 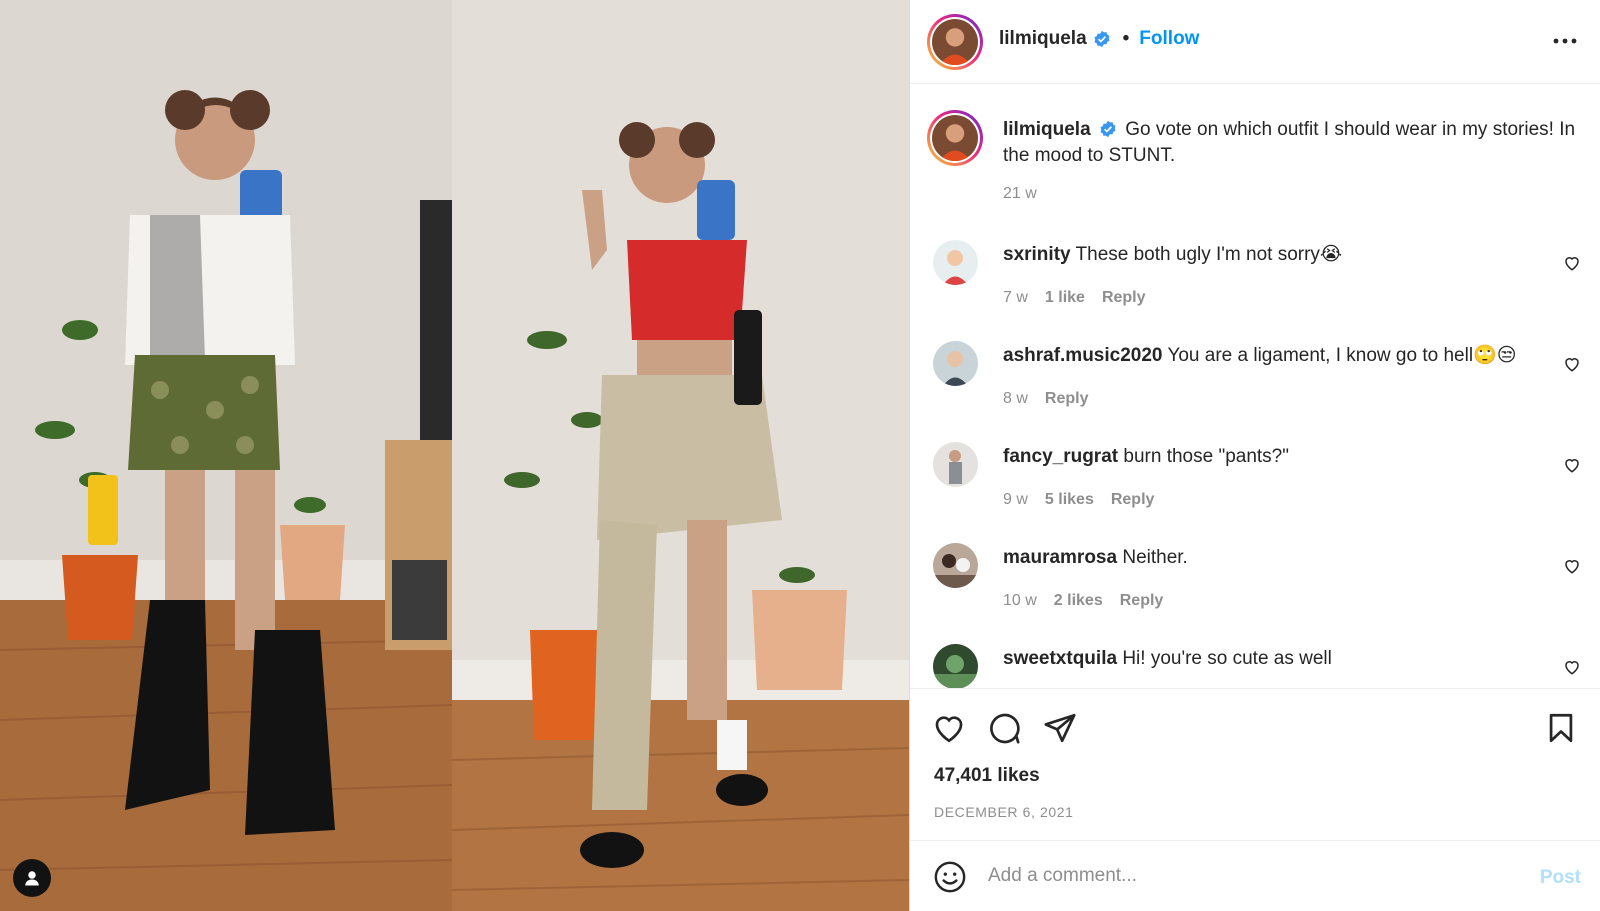 What do you see at coordinates (1060, 557) in the screenshot?
I see `comment-username: mauramrosa` at bounding box center [1060, 557].